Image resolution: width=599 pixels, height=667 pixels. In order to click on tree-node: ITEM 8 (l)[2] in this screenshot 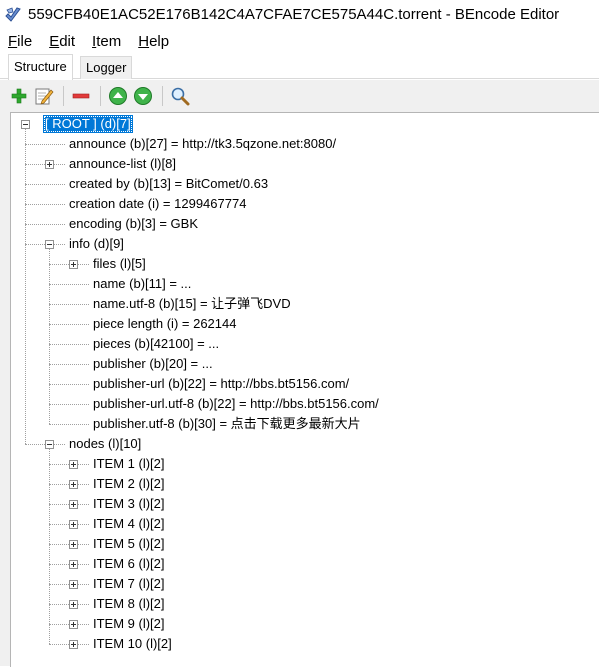, I will do `click(129, 604)`.